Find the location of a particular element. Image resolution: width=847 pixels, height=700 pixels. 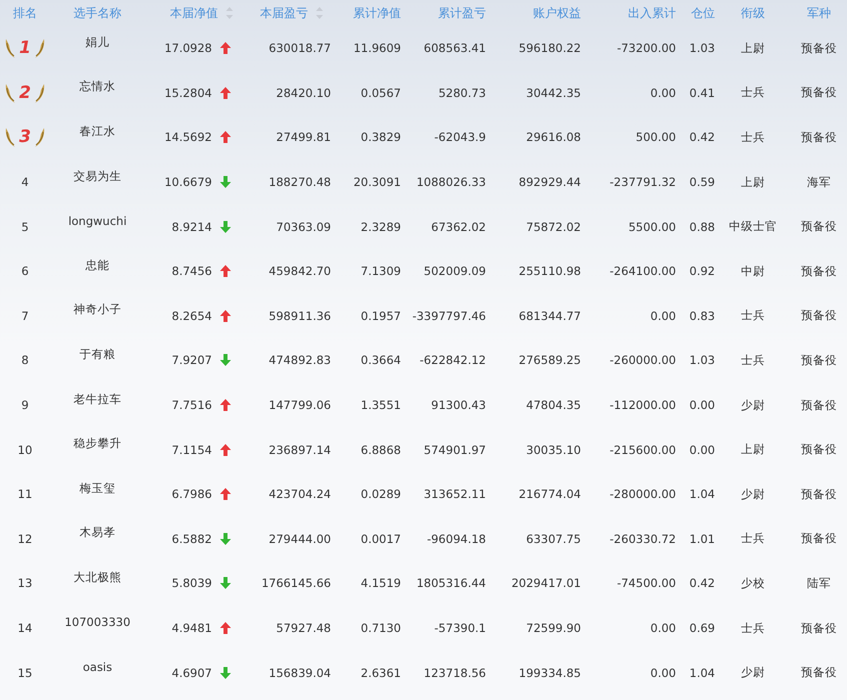

table-cell: 147799.06 is located at coordinates (299, 405).